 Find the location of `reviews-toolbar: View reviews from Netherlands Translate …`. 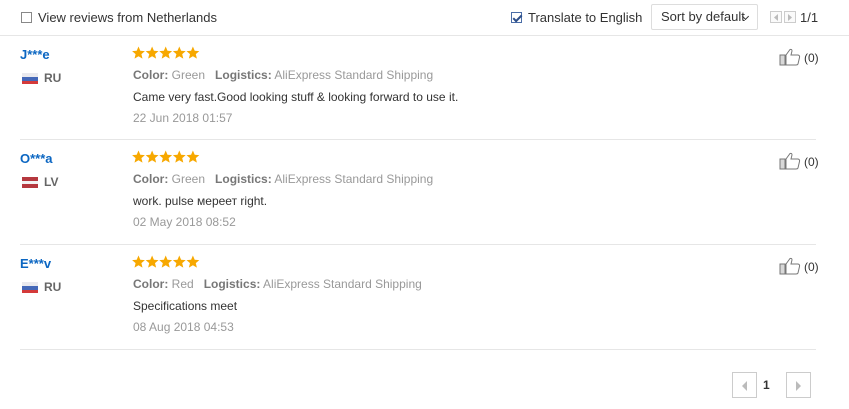

reviews-toolbar: View reviews from Netherlands Translate … is located at coordinates (424, 18).